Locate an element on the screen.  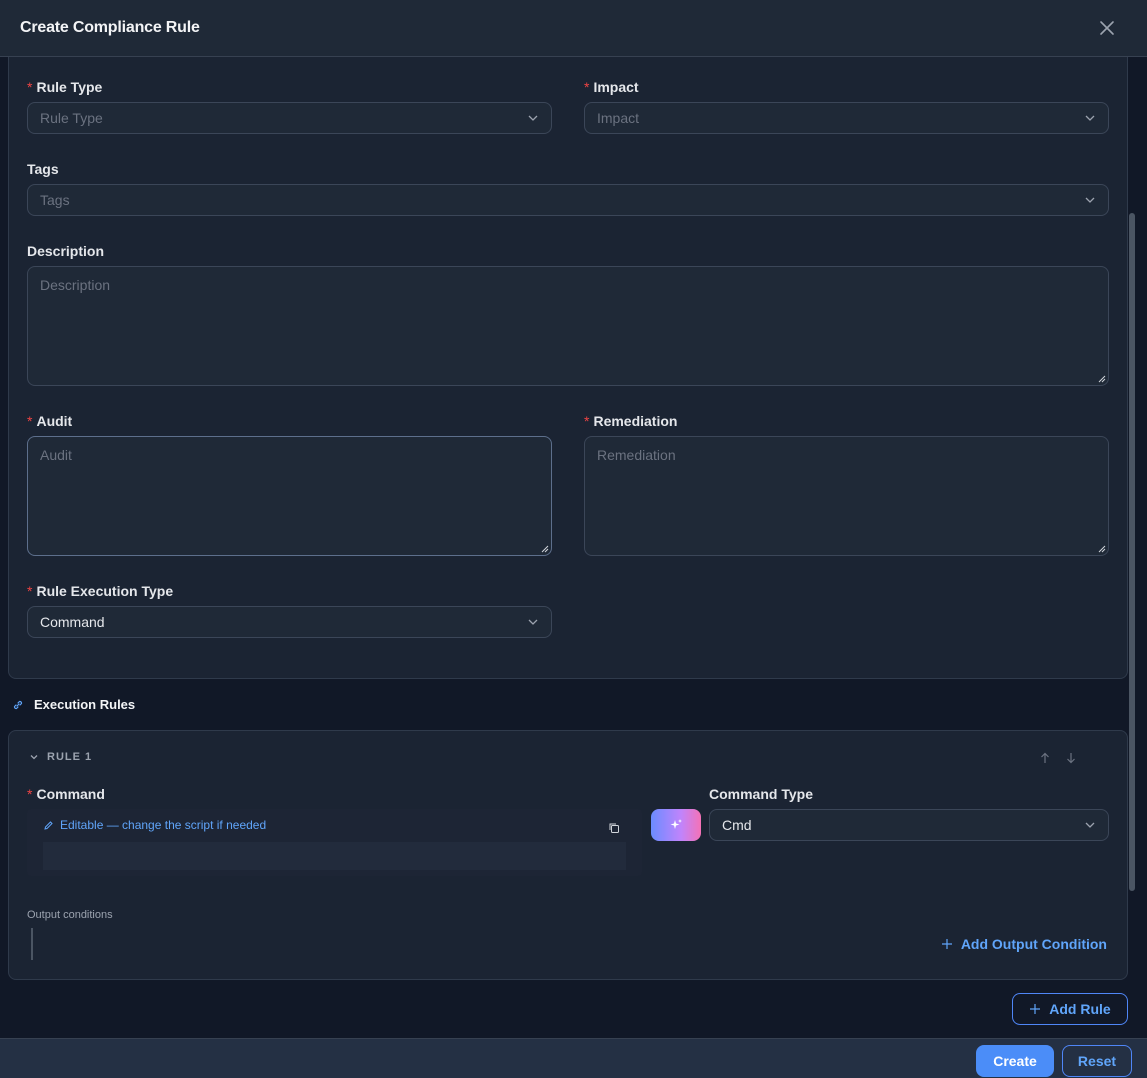
add-output-condition-button: Add Output Condition is located at coordinates (1024, 944).